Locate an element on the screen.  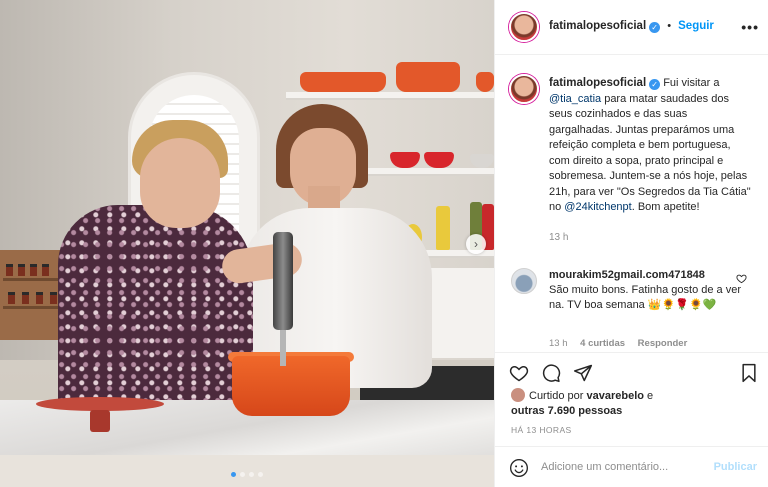
cake-stand-foot is located at coordinates (100, 421).